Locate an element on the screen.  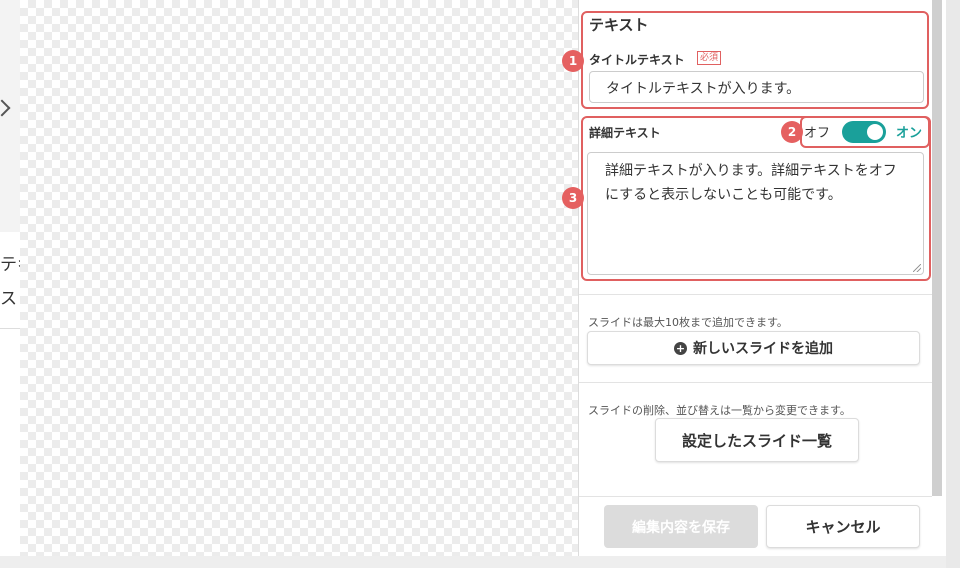
panel-scrollbar is located at coordinates (937, 248).